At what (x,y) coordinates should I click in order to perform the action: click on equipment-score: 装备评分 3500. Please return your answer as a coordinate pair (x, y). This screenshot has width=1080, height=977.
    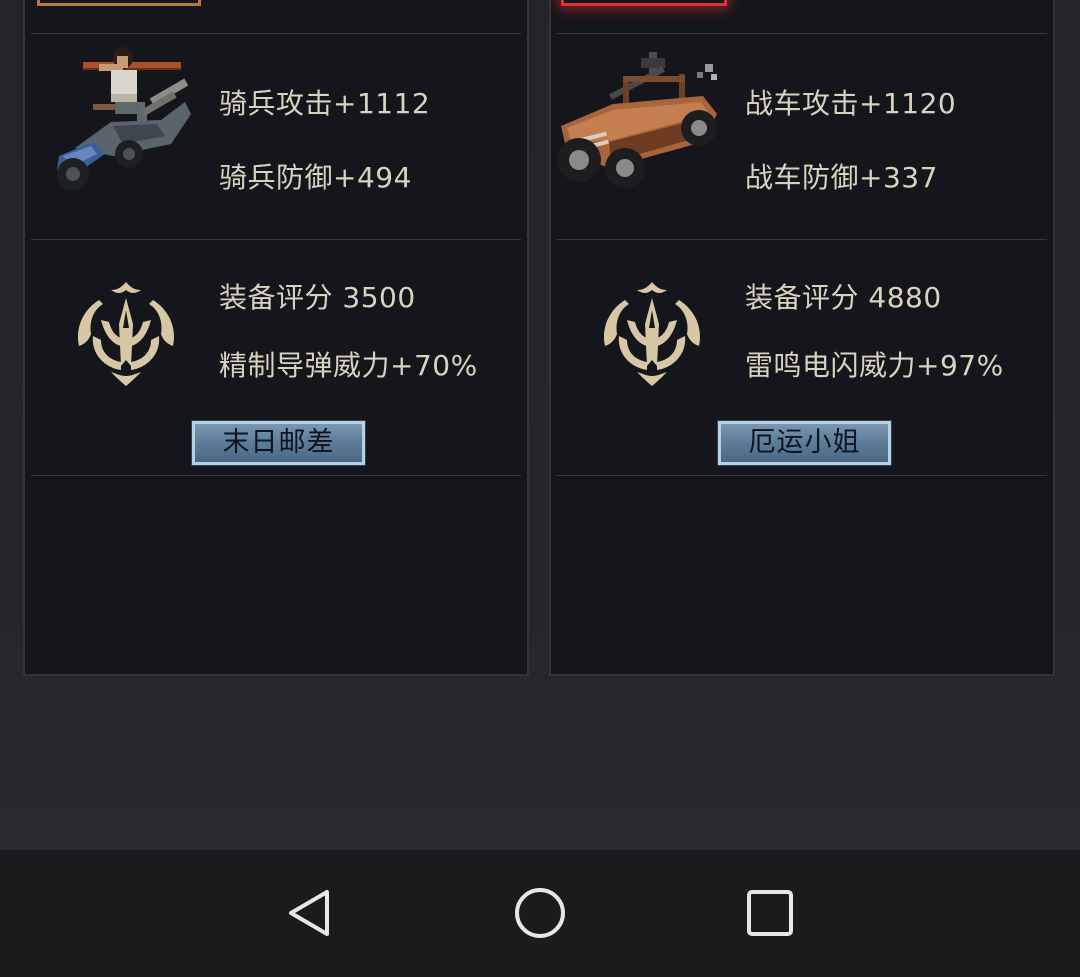
    Looking at the image, I should click on (317, 297).